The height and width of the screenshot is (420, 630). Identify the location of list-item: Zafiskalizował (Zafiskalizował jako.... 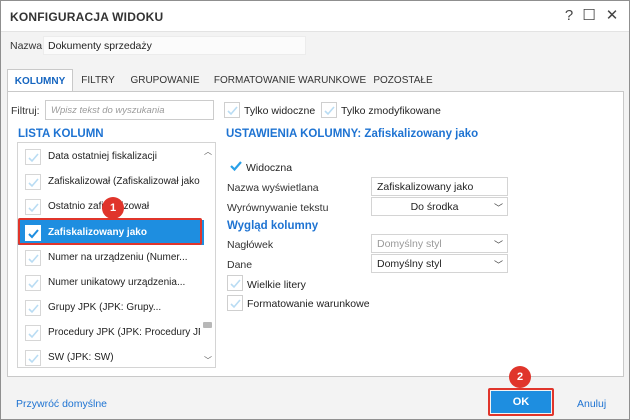
(111, 181).